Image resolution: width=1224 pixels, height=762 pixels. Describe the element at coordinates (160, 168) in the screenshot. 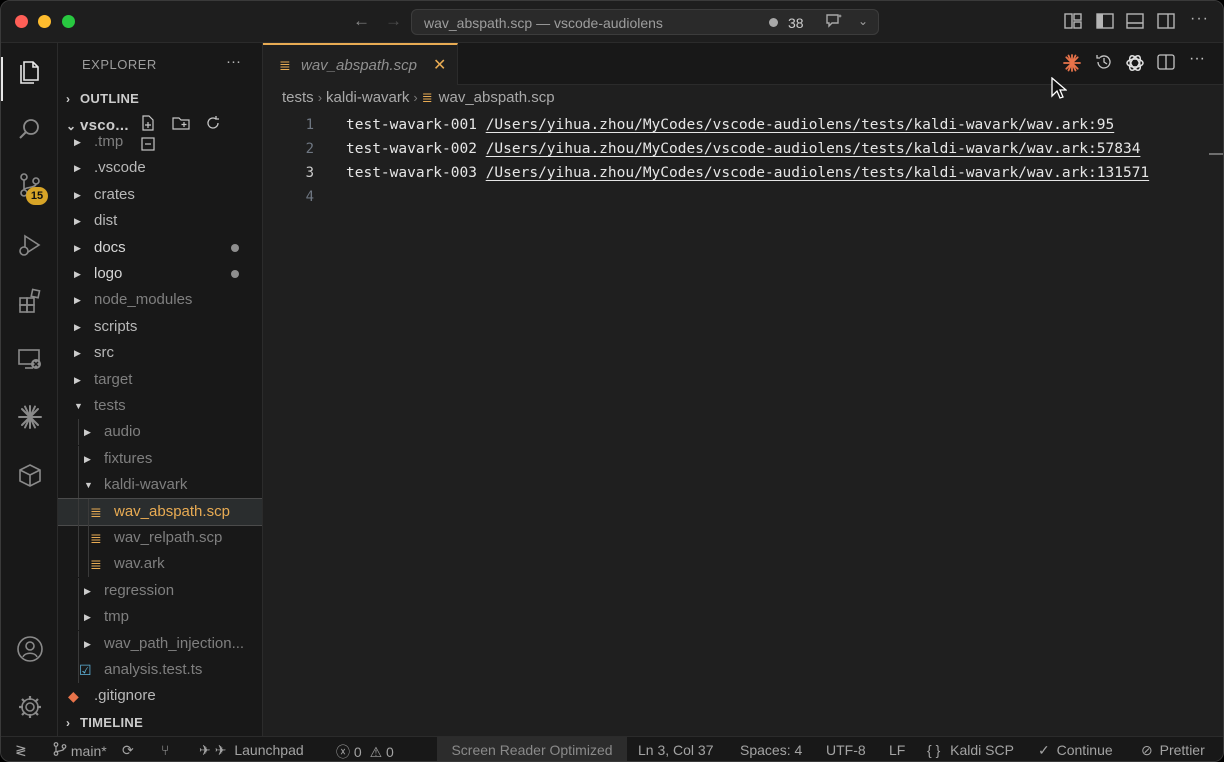

I see `tree-item: ▶ .vscode` at that location.